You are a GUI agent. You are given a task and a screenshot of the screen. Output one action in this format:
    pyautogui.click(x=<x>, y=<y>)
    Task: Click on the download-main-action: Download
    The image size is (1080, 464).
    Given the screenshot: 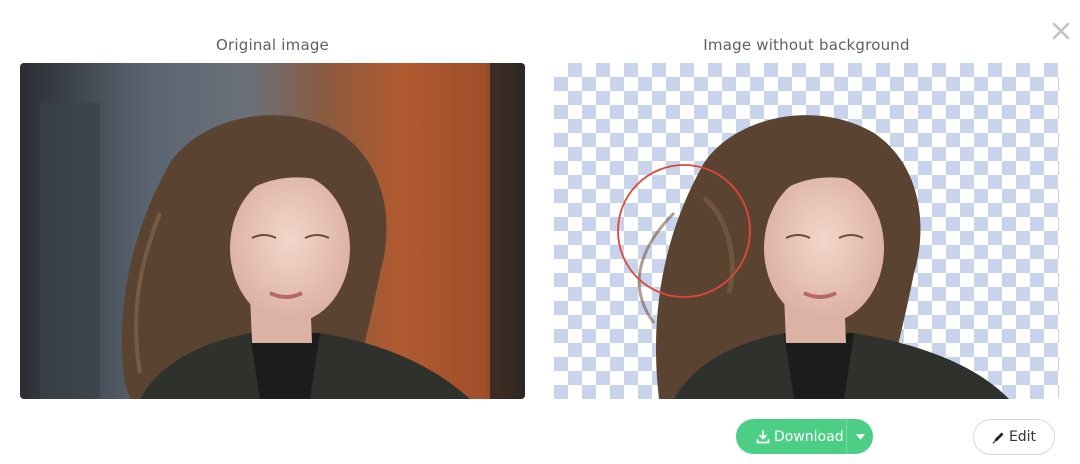 What is the action you would take?
    pyautogui.click(x=791, y=436)
    